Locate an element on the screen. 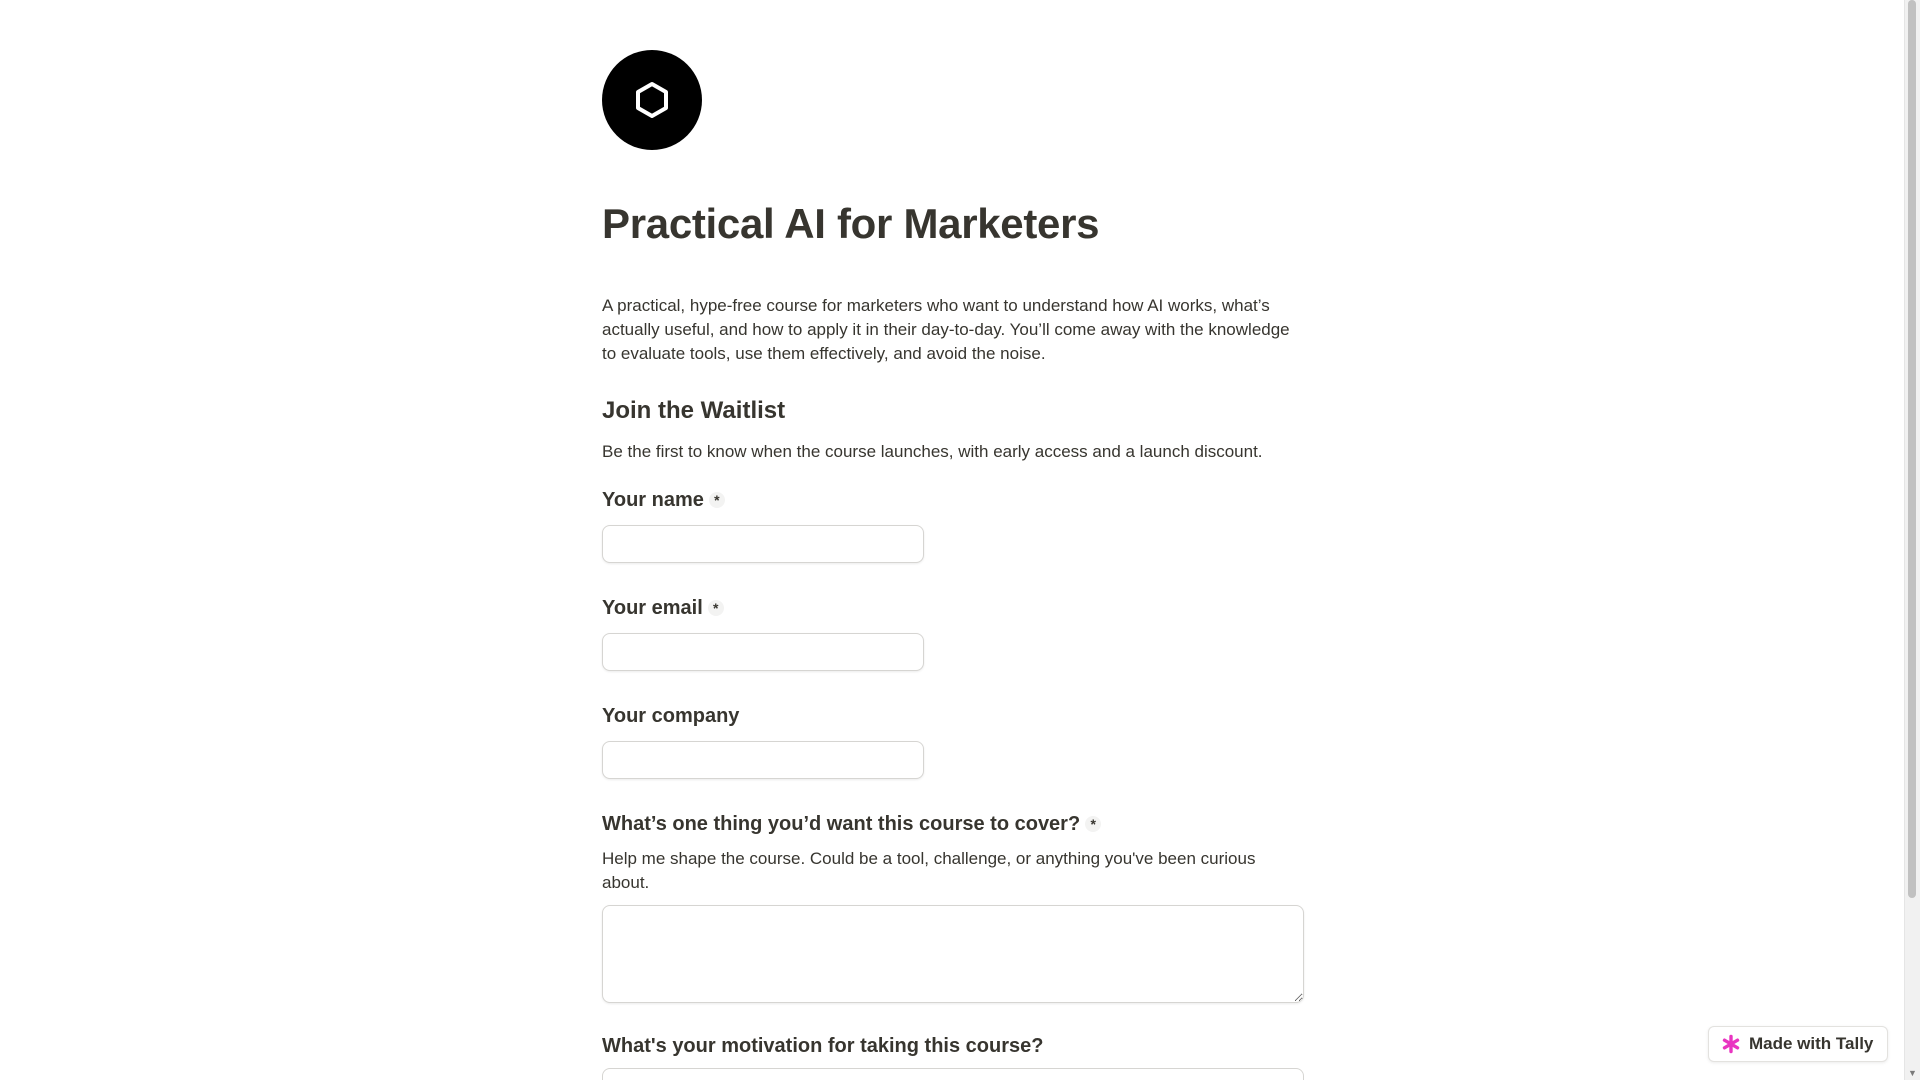  name-input is located at coordinates (763, 544).